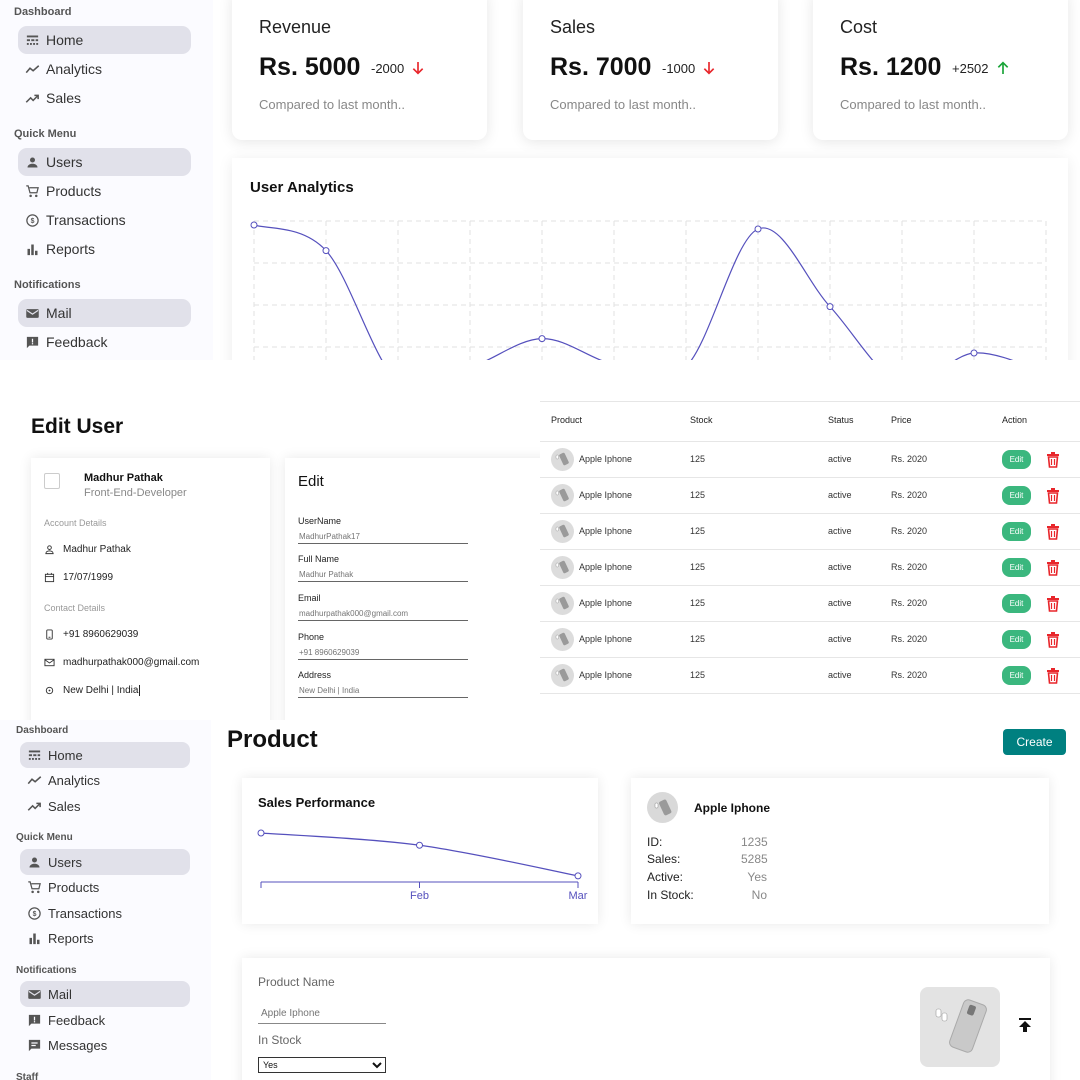  What do you see at coordinates (383, 614) in the screenshot?
I see `email-field` at bounding box center [383, 614].